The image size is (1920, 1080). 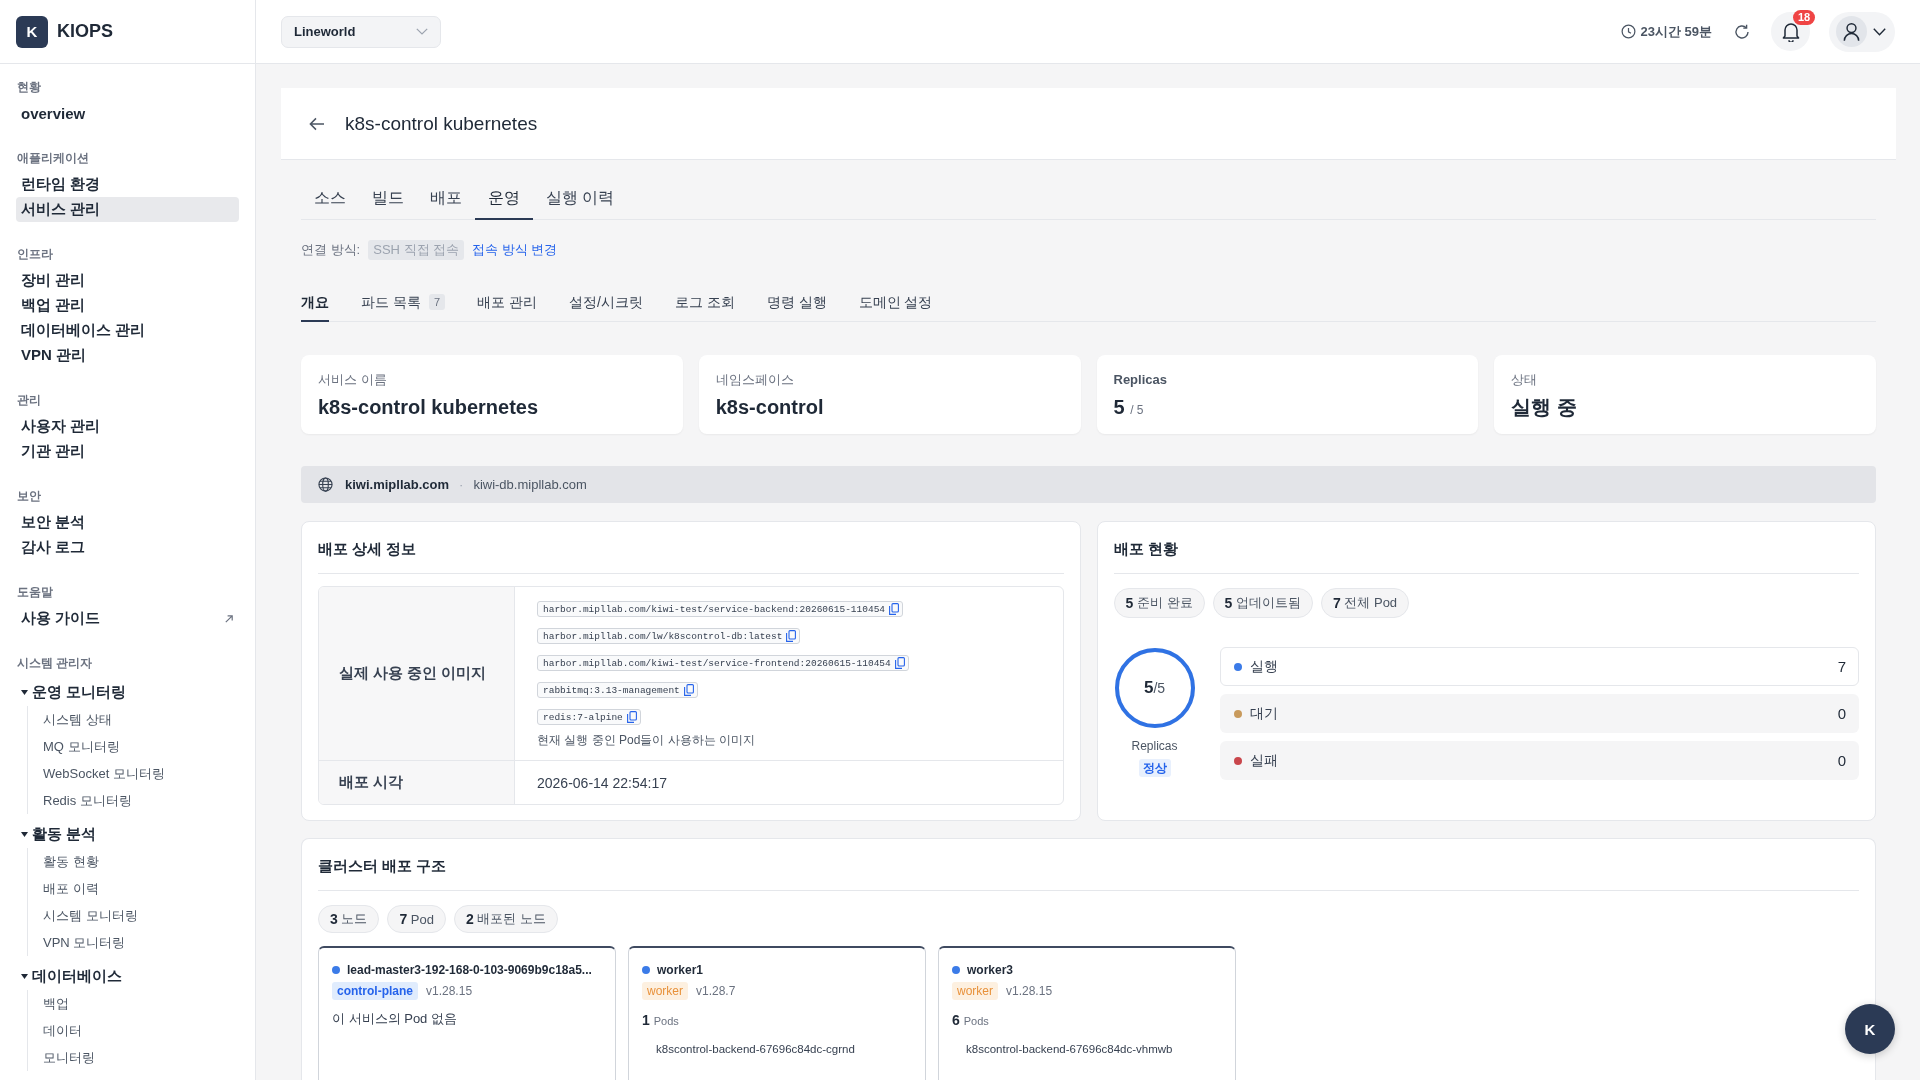 What do you see at coordinates (127, 618) in the screenshot?
I see `nav-item: 사용 가이드` at bounding box center [127, 618].